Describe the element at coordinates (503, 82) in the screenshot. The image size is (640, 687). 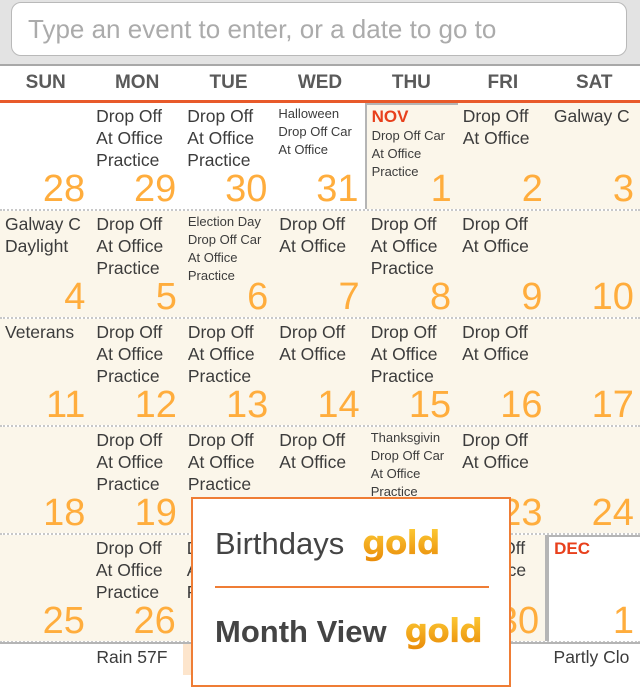
I see `weekday-fri: FRI` at that location.